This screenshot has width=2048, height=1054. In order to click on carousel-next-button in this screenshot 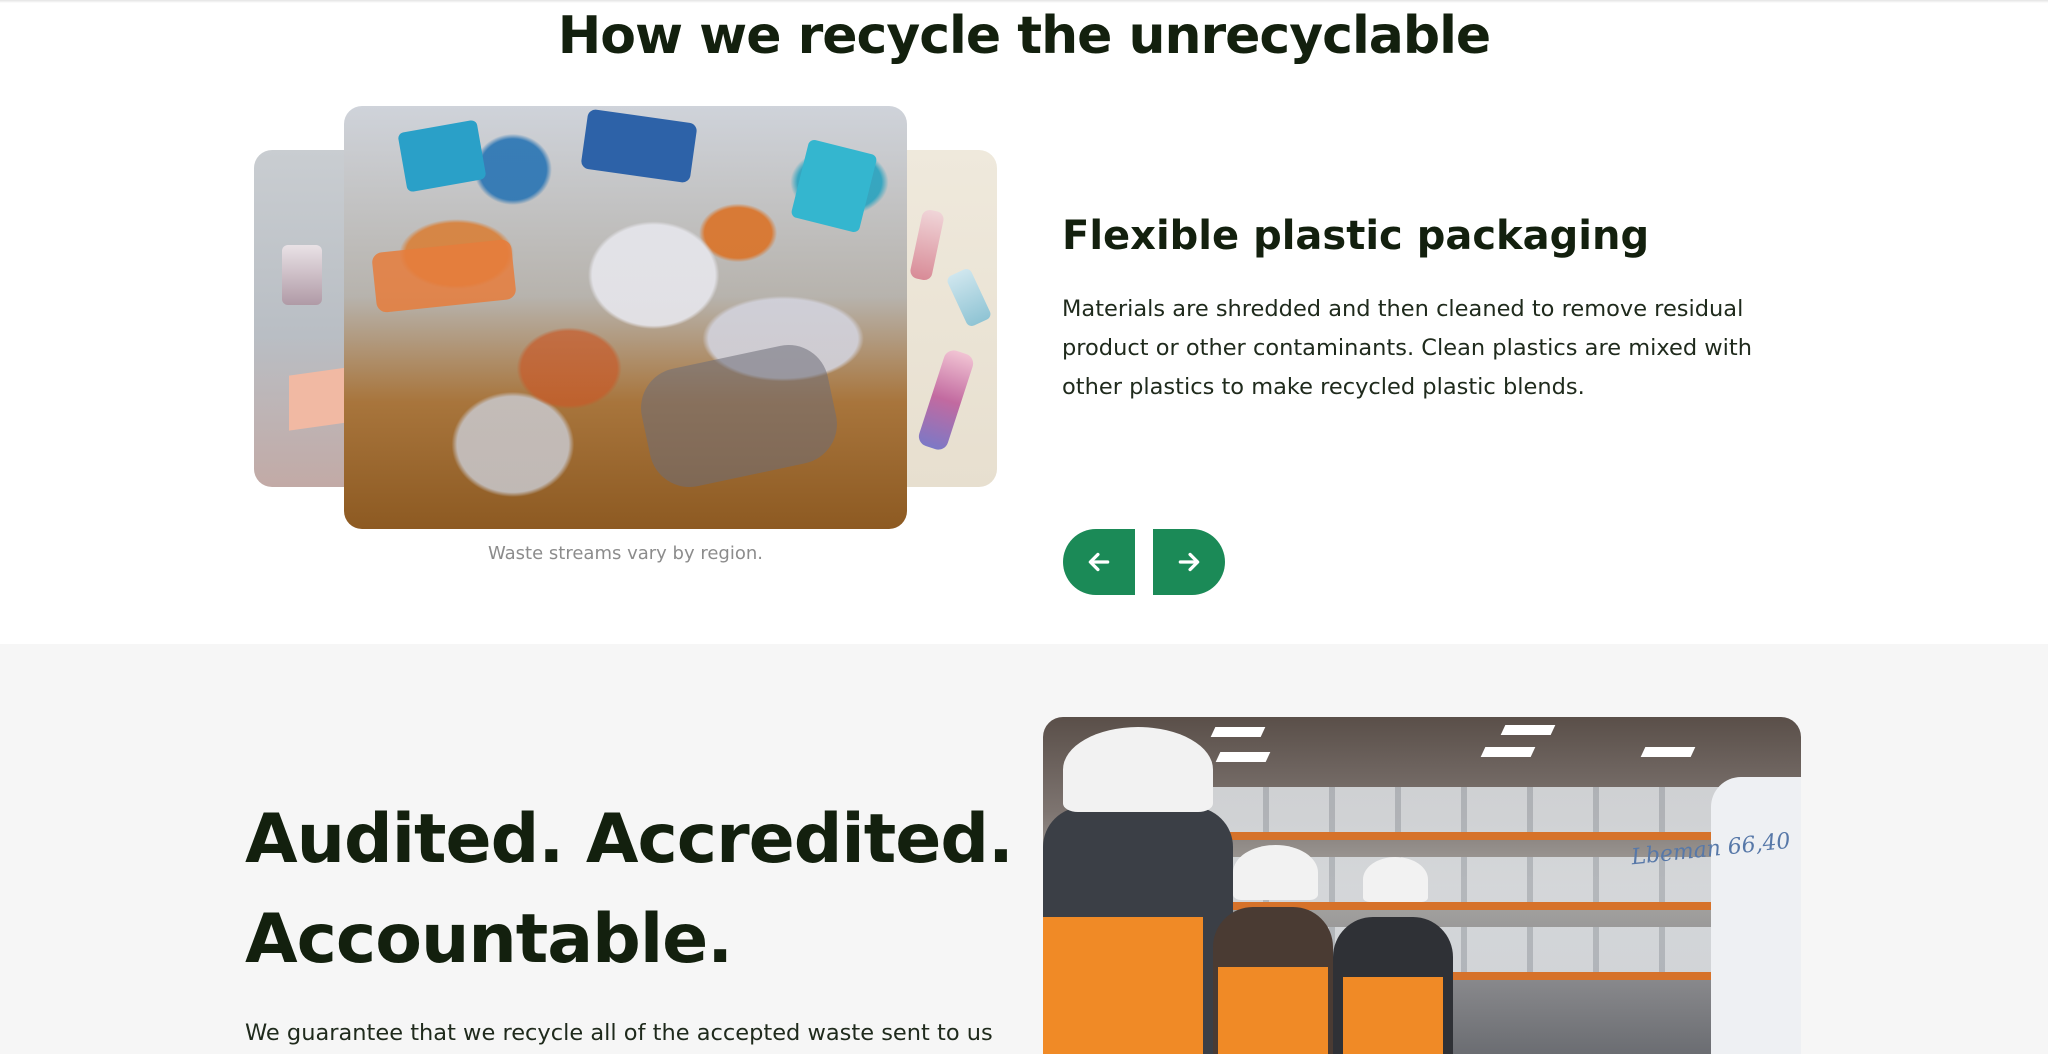, I will do `click(1189, 562)`.